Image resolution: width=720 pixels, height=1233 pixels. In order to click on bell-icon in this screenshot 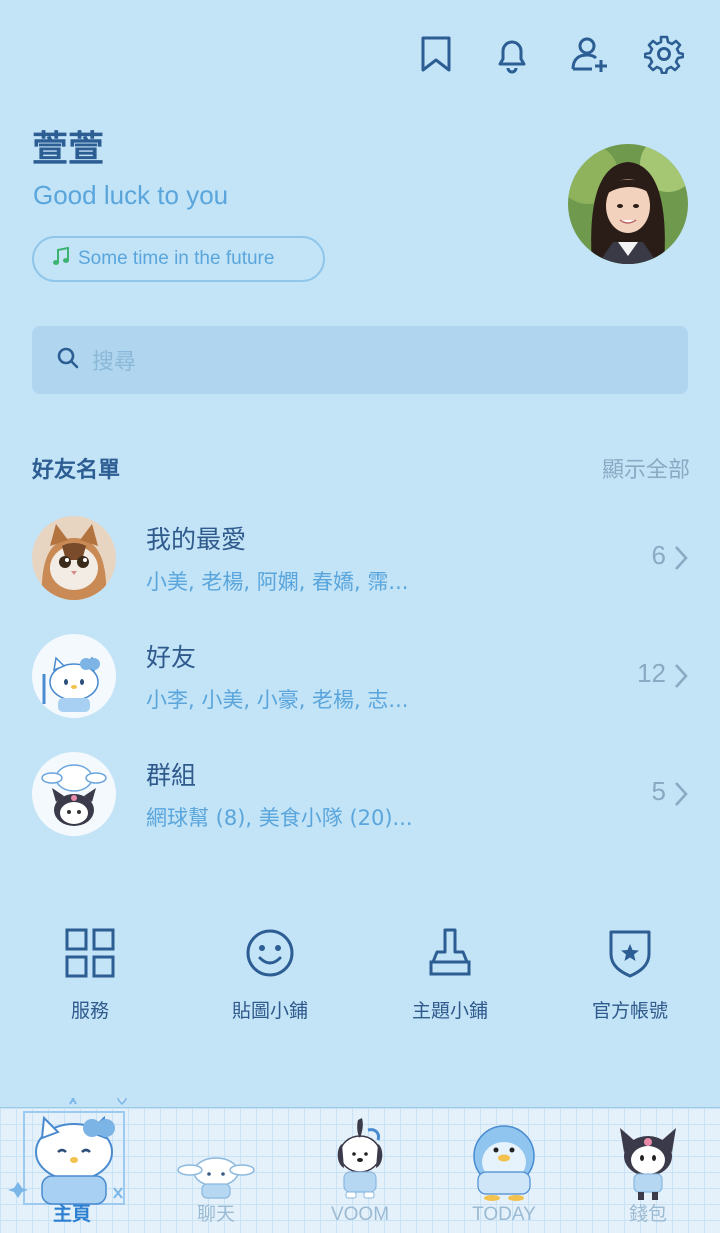, I will do `click(512, 54)`.